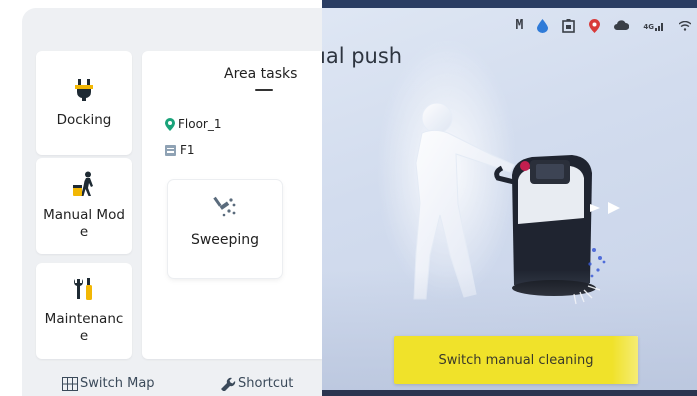  Describe the element at coordinates (83, 289) in the screenshot. I see `tools-icon` at that location.